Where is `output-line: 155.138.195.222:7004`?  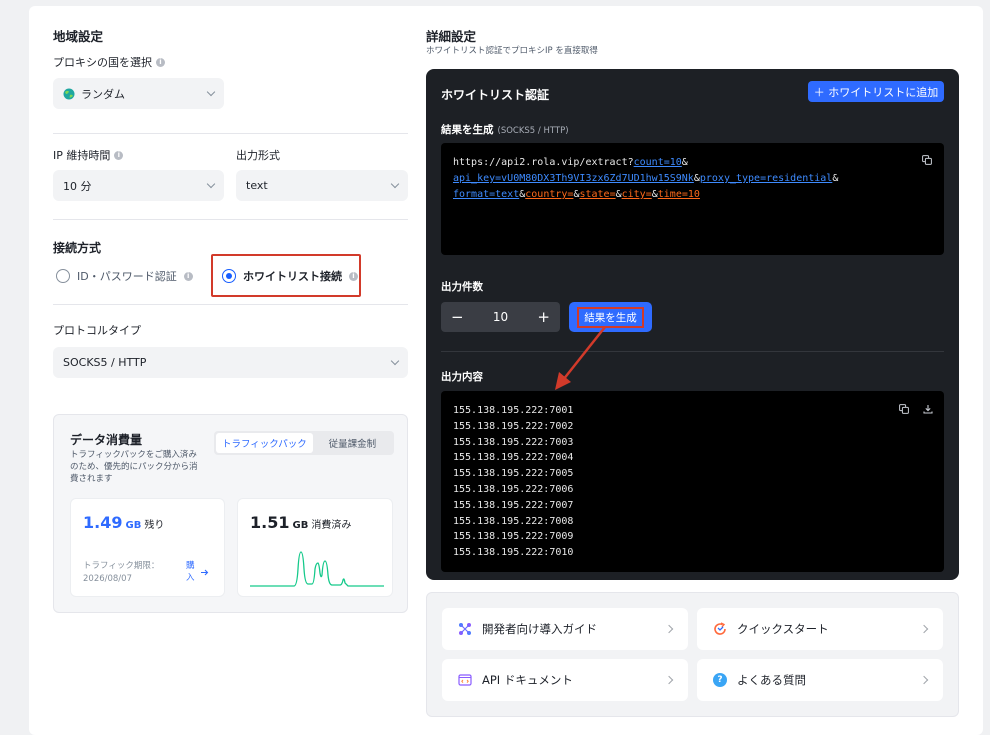
output-line: 155.138.195.222:7004 is located at coordinates (513, 458).